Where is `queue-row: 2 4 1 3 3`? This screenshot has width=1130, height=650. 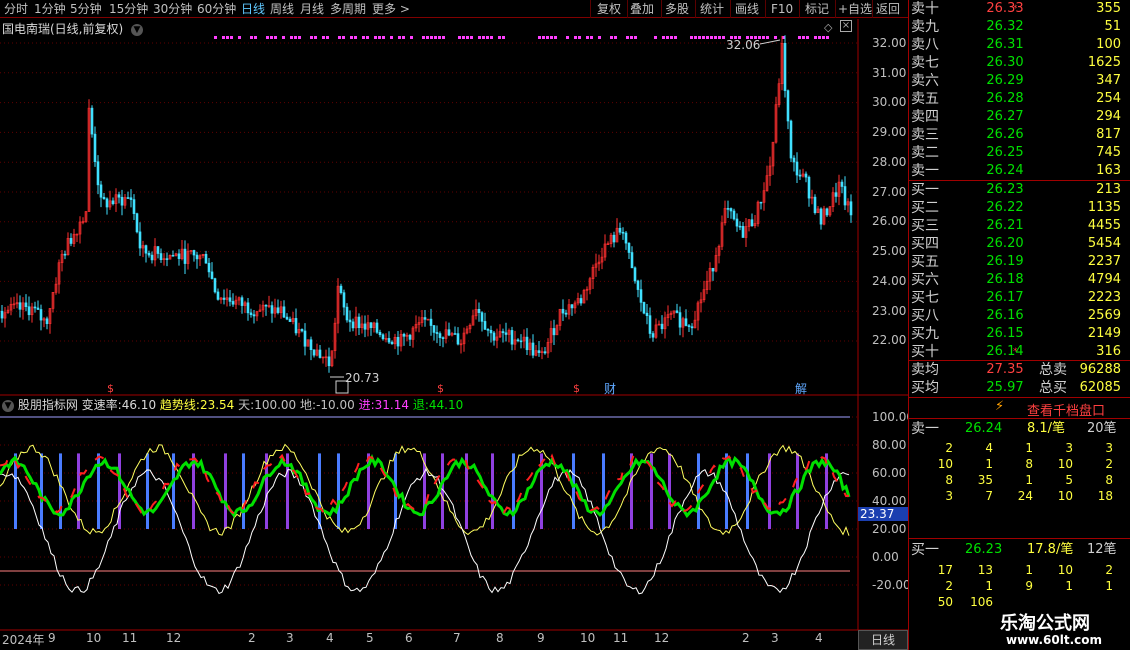
queue-row: 2 4 1 3 3 is located at coordinates (1019, 448).